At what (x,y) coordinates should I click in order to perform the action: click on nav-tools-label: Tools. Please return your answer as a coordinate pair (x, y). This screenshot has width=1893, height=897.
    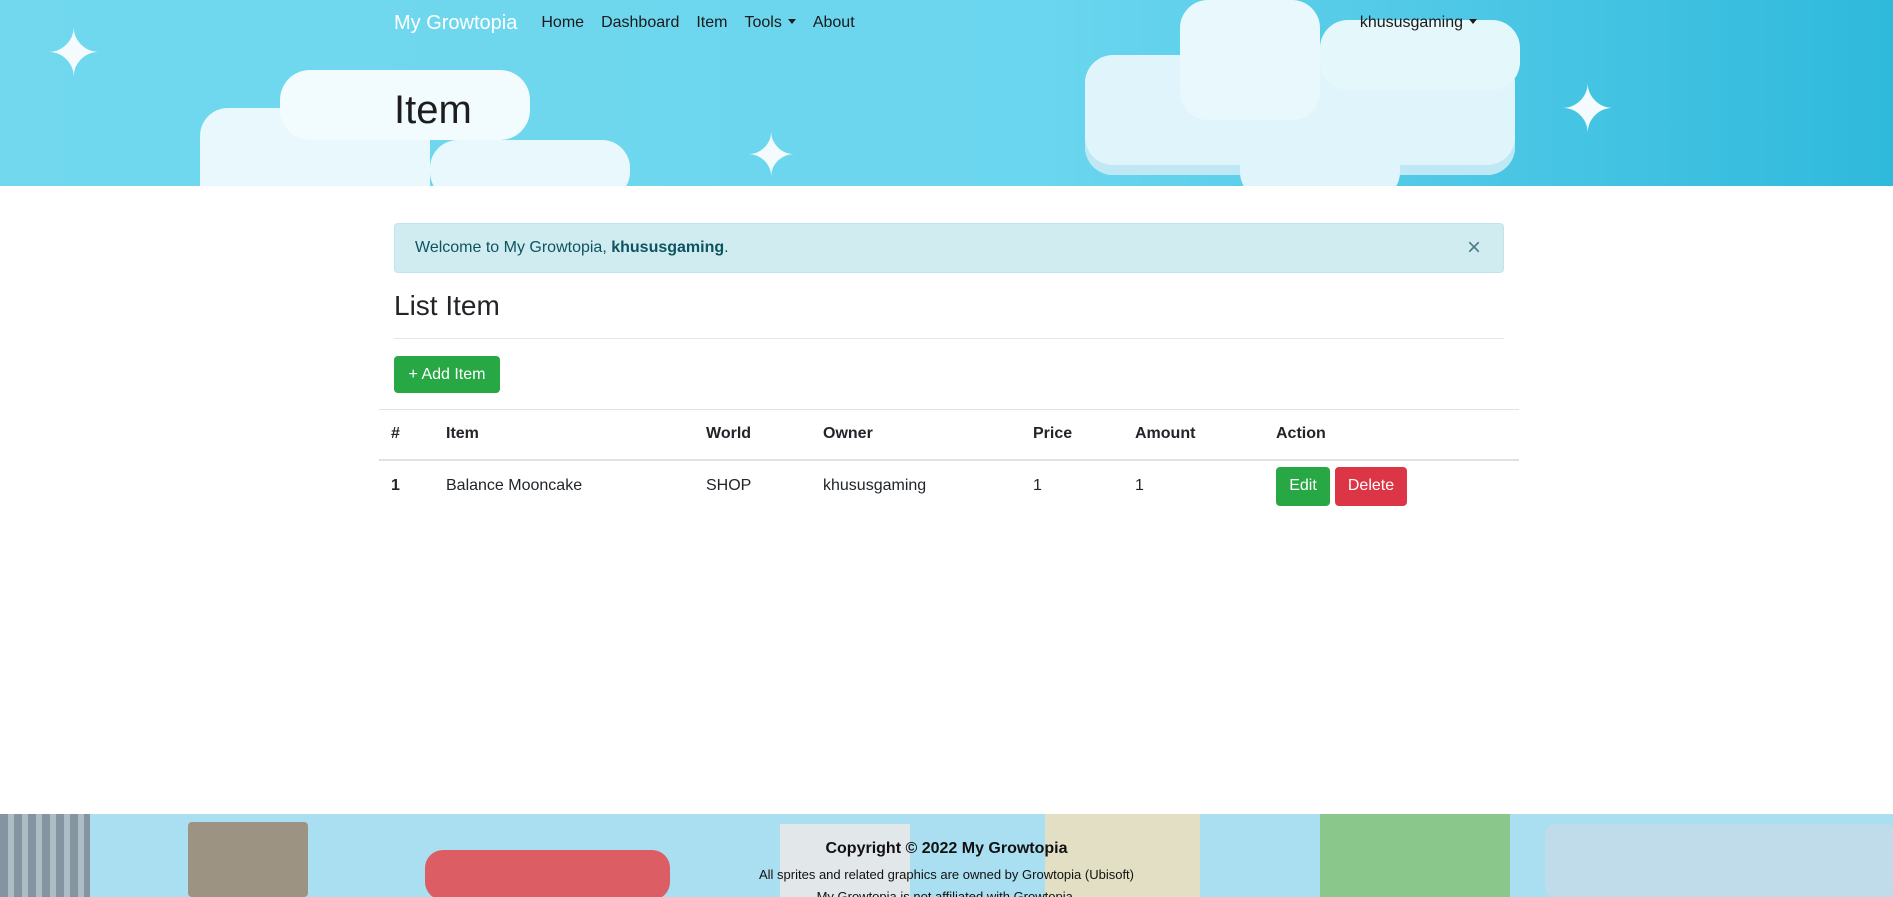
    Looking at the image, I should click on (763, 22).